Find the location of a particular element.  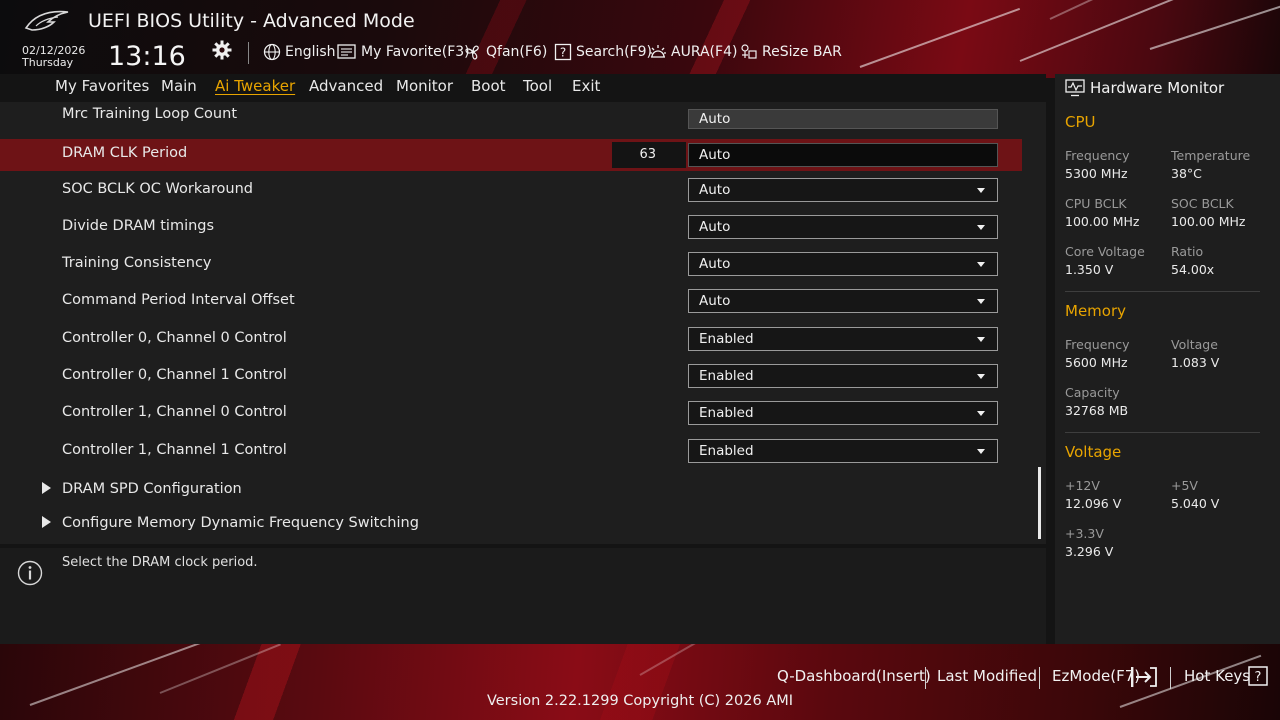

setting-row-controller-0-channel-0: Controller 0, Channel 0 Control Enabled is located at coordinates (511, 340).